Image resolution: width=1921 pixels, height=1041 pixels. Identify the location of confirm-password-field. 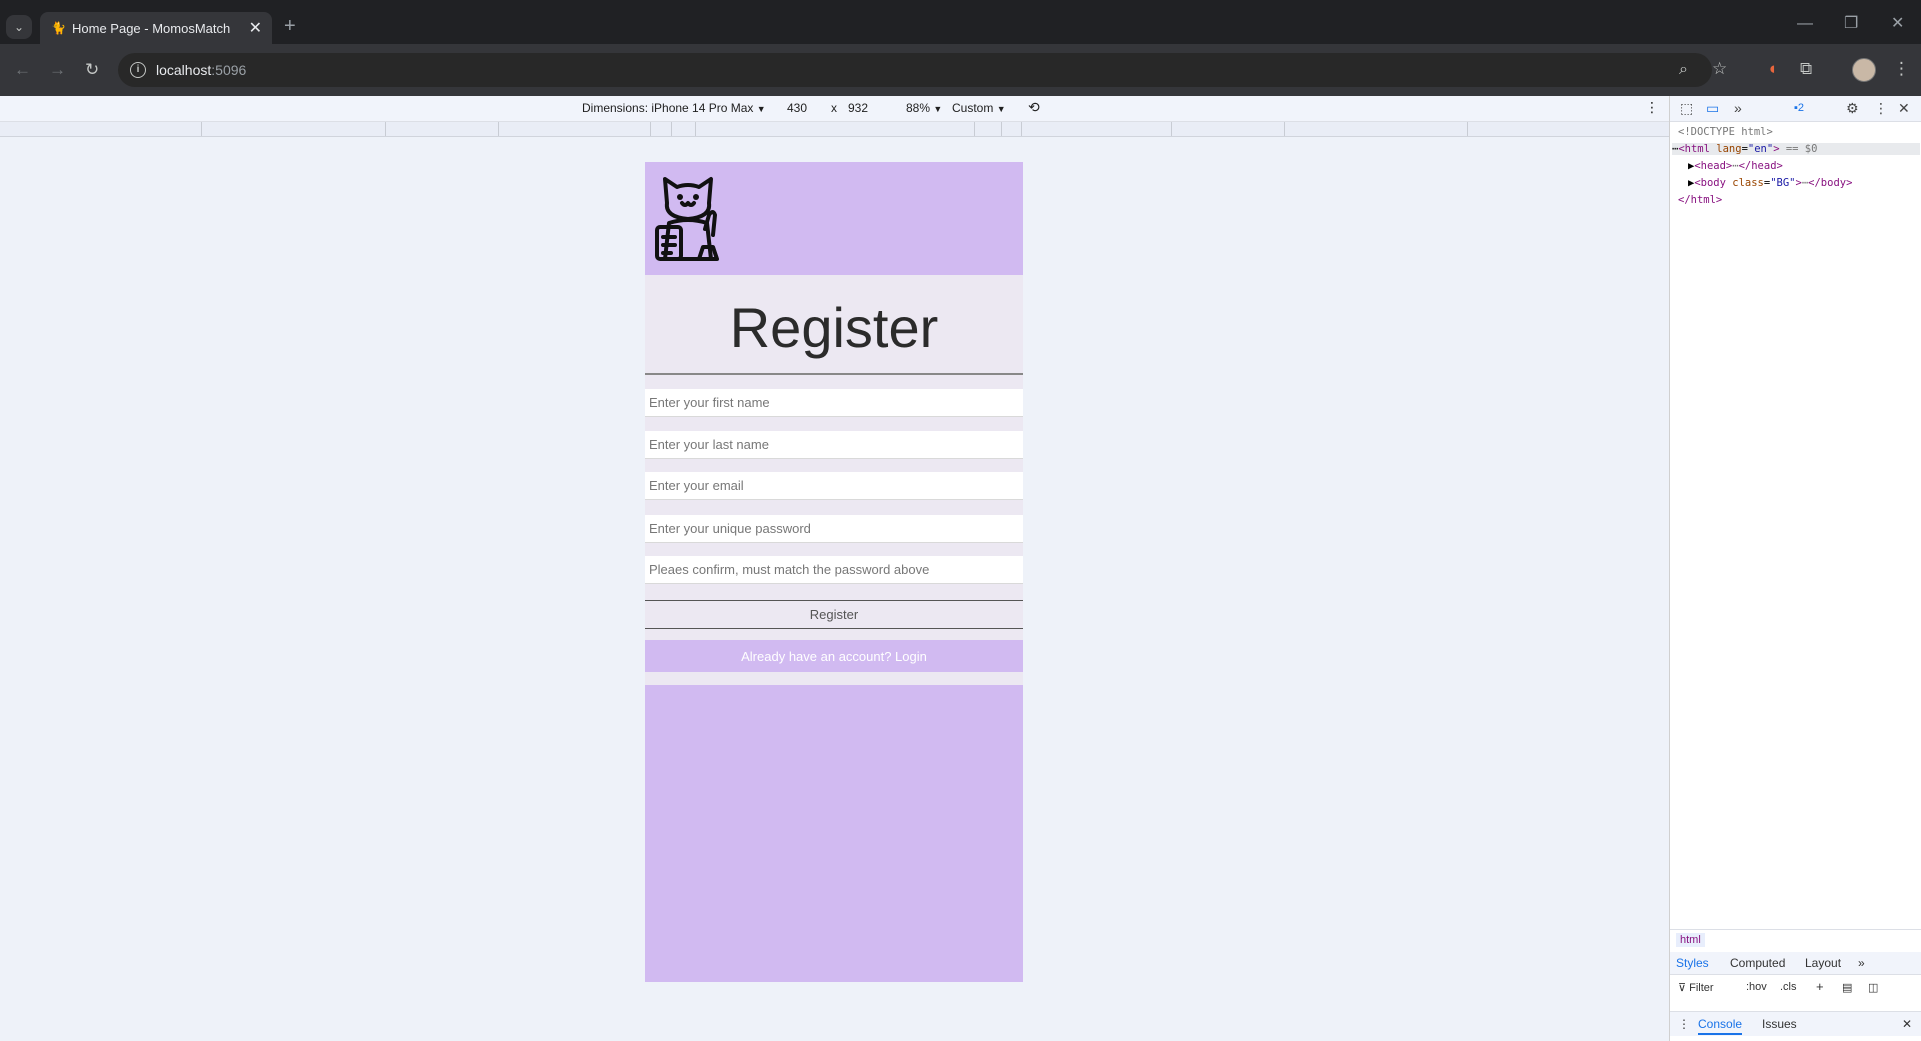
(834, 570).